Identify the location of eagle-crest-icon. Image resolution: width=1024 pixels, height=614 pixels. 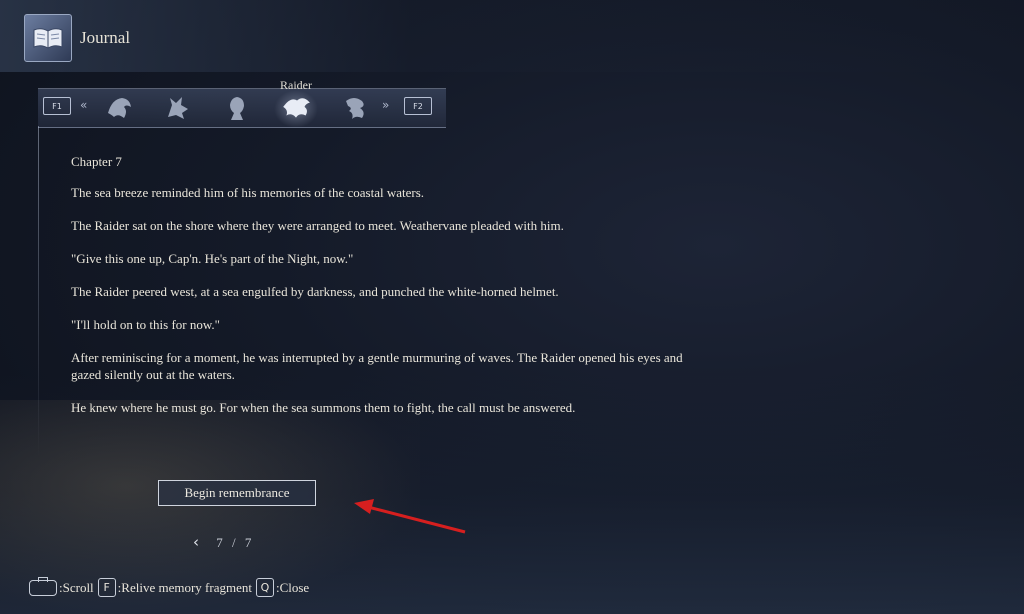
(119, 108).